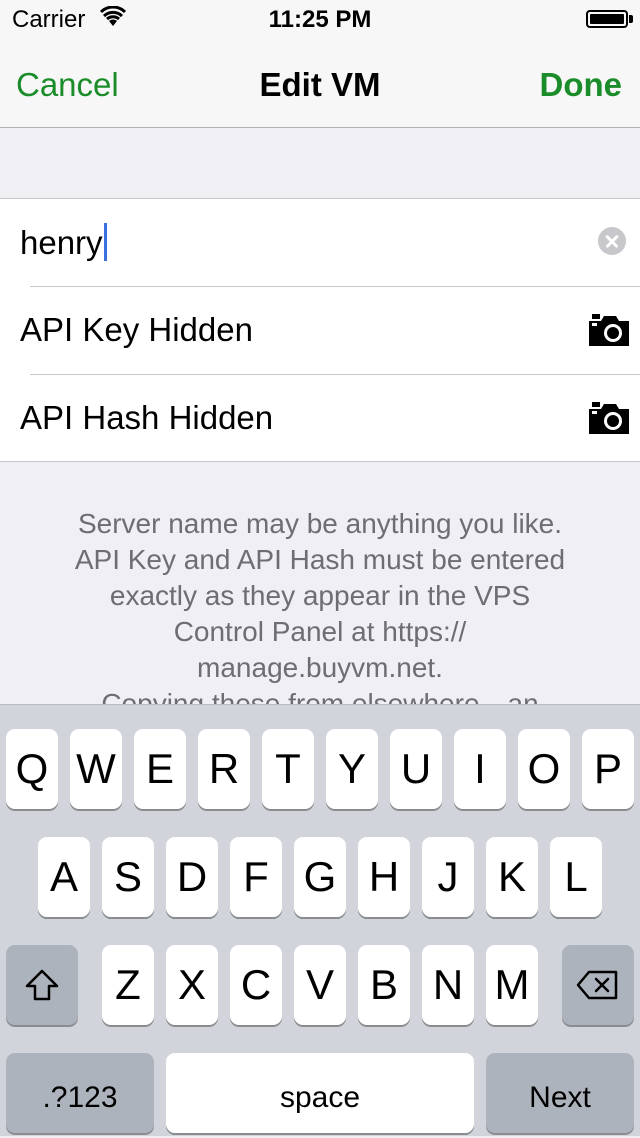 The height and width of the screenshot is (1138, 640). I want to click on next-key: Next, so click(560, 1093).